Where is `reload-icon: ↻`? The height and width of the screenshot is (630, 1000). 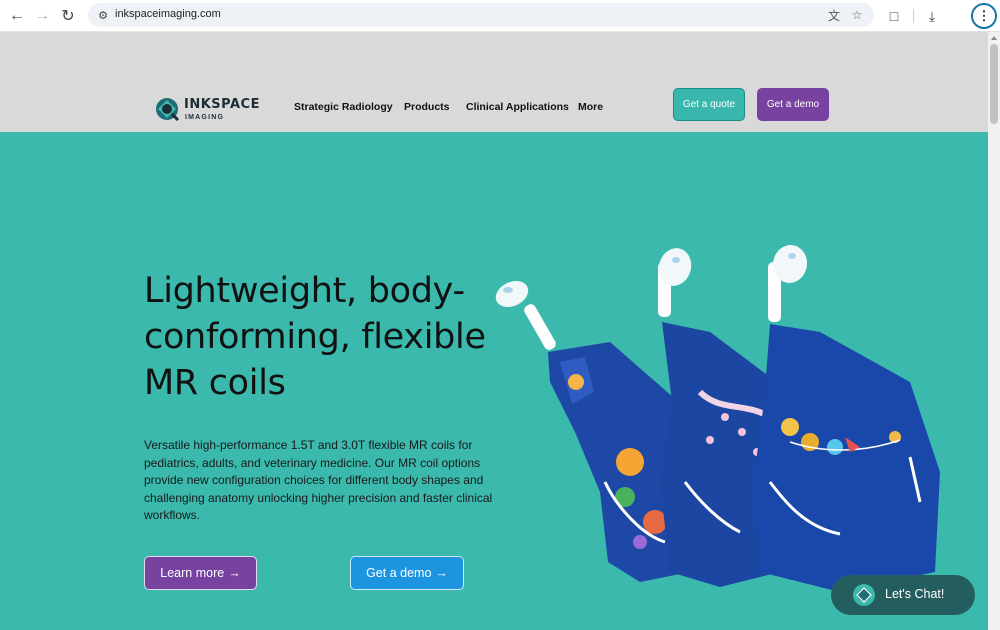
reload-icon: ↻ is located at coordinates (68, 16).